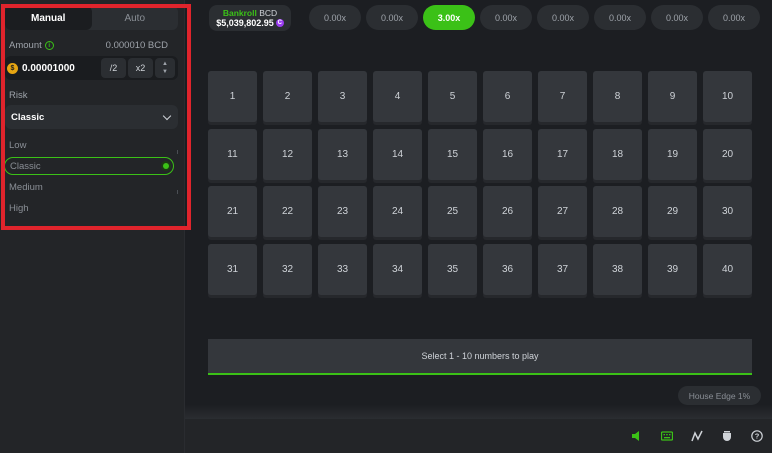  I want to click on bankroll-badge: Bankroll BCD $5,039,802.95 C, so click(250, 18).